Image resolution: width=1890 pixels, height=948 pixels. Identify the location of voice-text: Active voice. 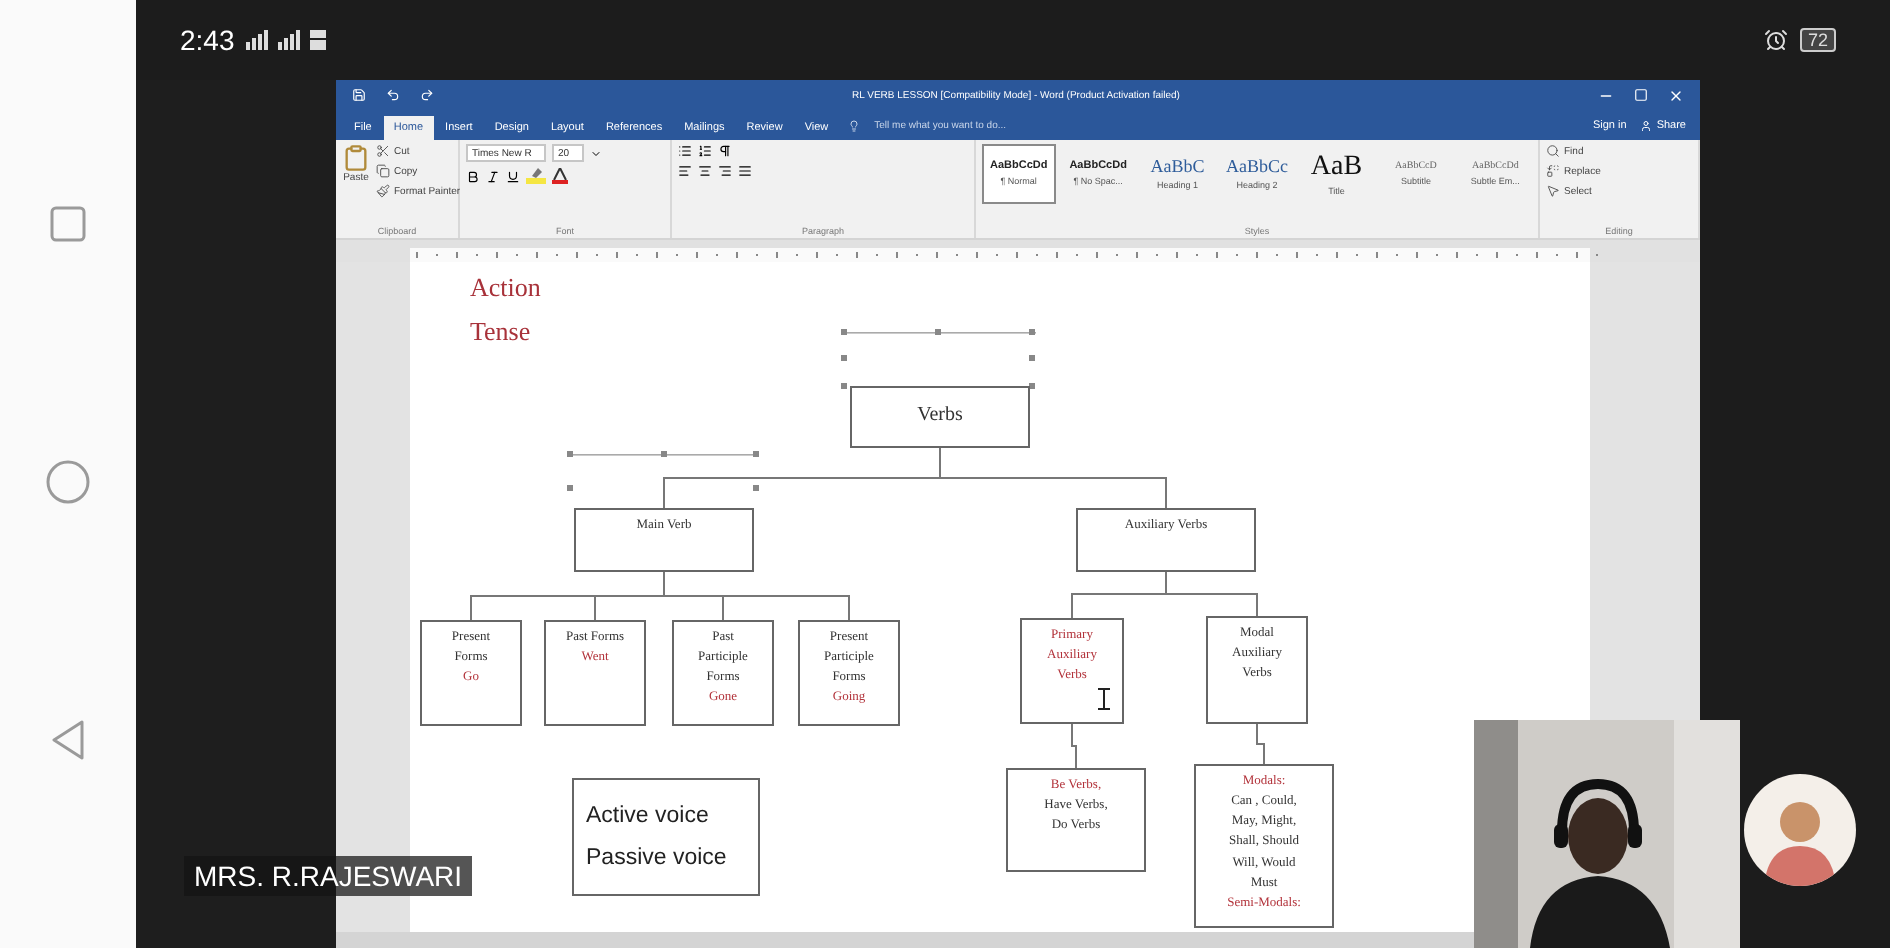
(648, 816).